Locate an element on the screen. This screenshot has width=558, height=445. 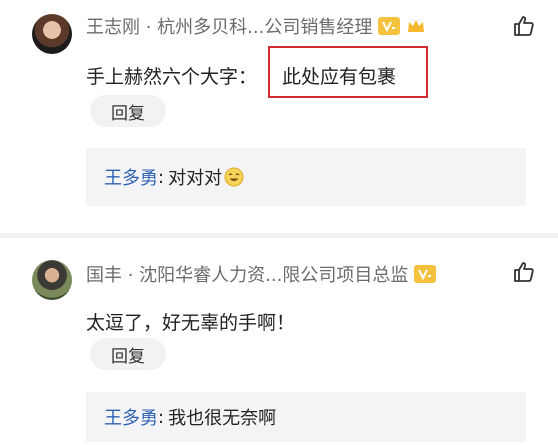
comment-text: 手上赫然六个大字： is located at coordinates (172, 77).